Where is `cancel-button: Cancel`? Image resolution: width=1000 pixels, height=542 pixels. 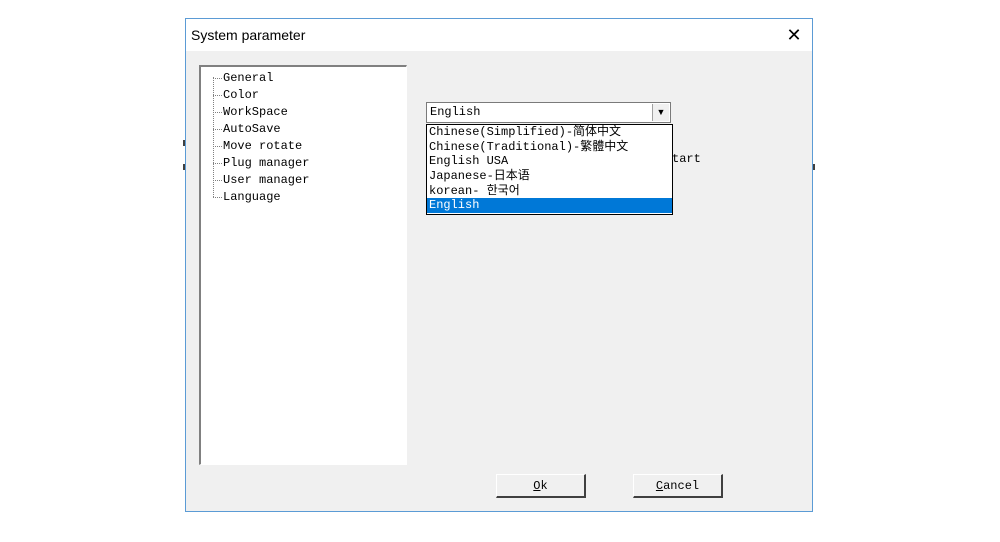 cancel-button: Cancel is located at coordinates (678, 486).